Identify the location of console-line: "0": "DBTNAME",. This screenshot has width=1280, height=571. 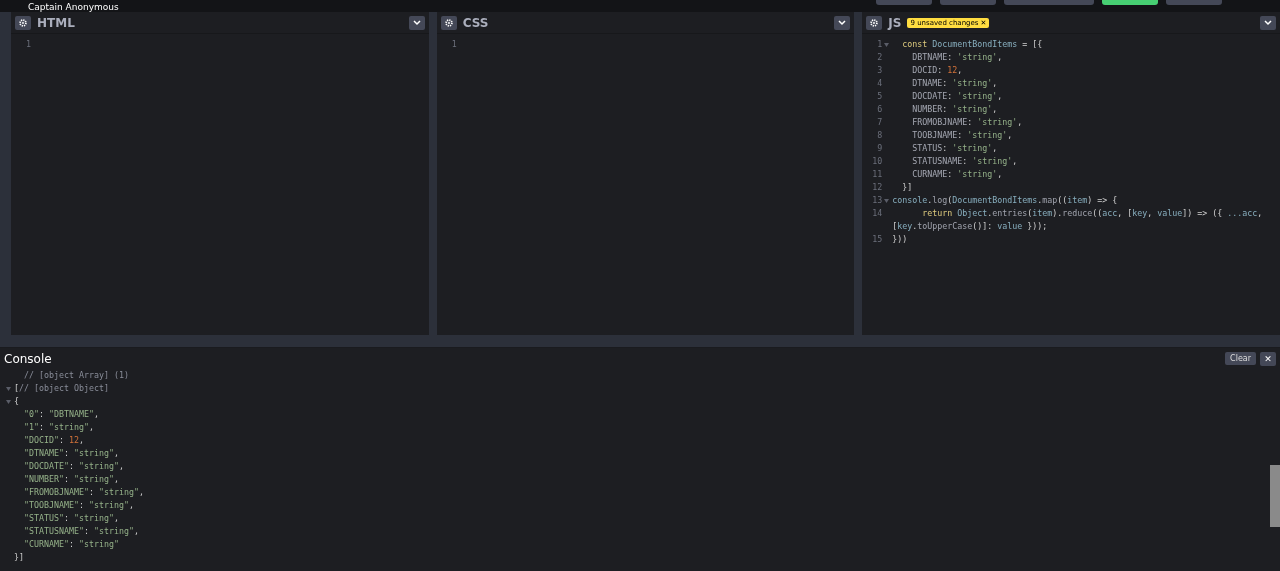
(61, 414).